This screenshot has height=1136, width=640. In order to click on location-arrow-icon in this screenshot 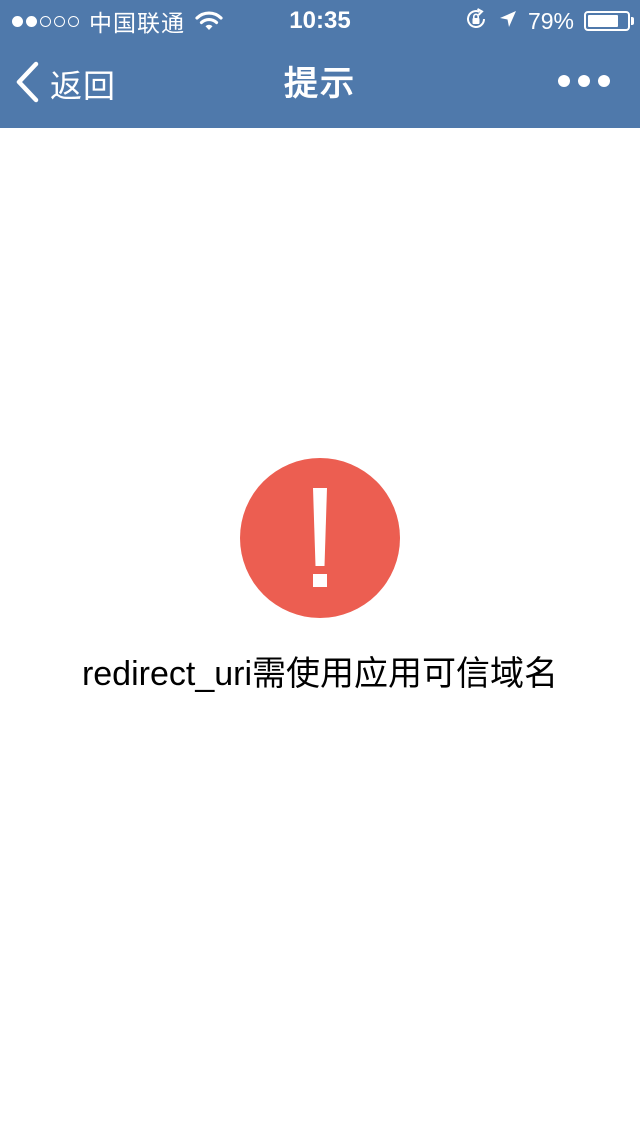, I will do `click(508, 21)`.